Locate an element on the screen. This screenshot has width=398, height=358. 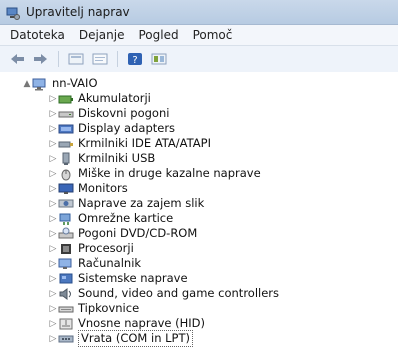
toolbar: ? is located at coordinates (199, 59).